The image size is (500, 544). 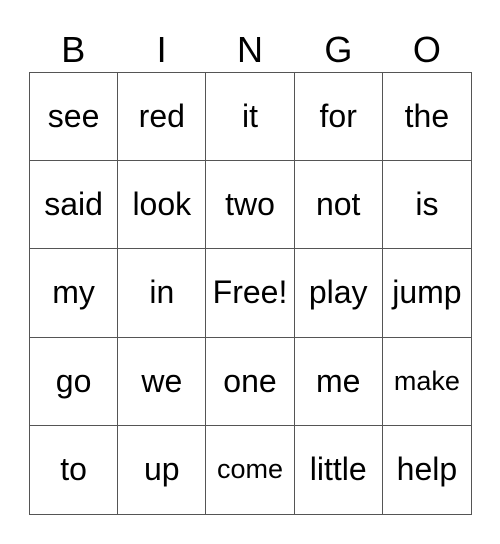 What do you see at coordinates (162, 381) in the screenshot?
I see `bingo-cell: we` at bounding box center [162, 381].